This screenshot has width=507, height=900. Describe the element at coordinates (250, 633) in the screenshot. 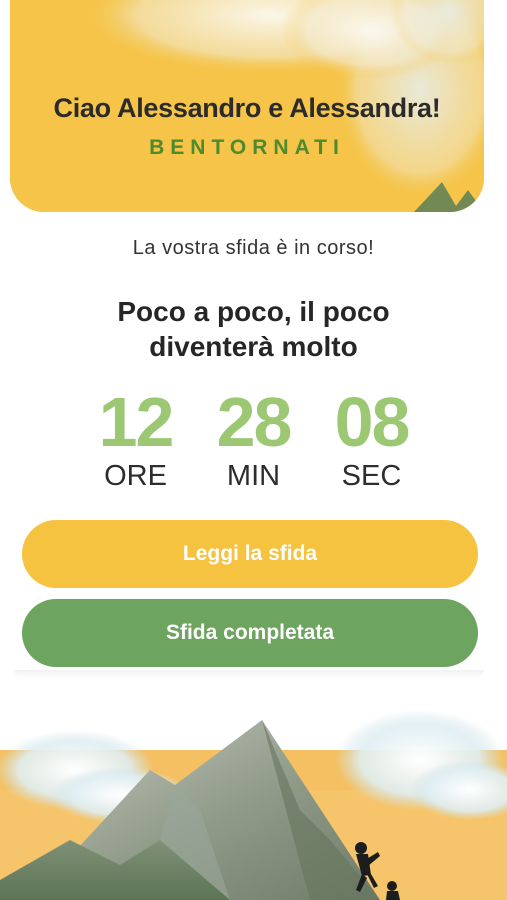

I see `challenge-completed-button: Sfida completata` at that location.